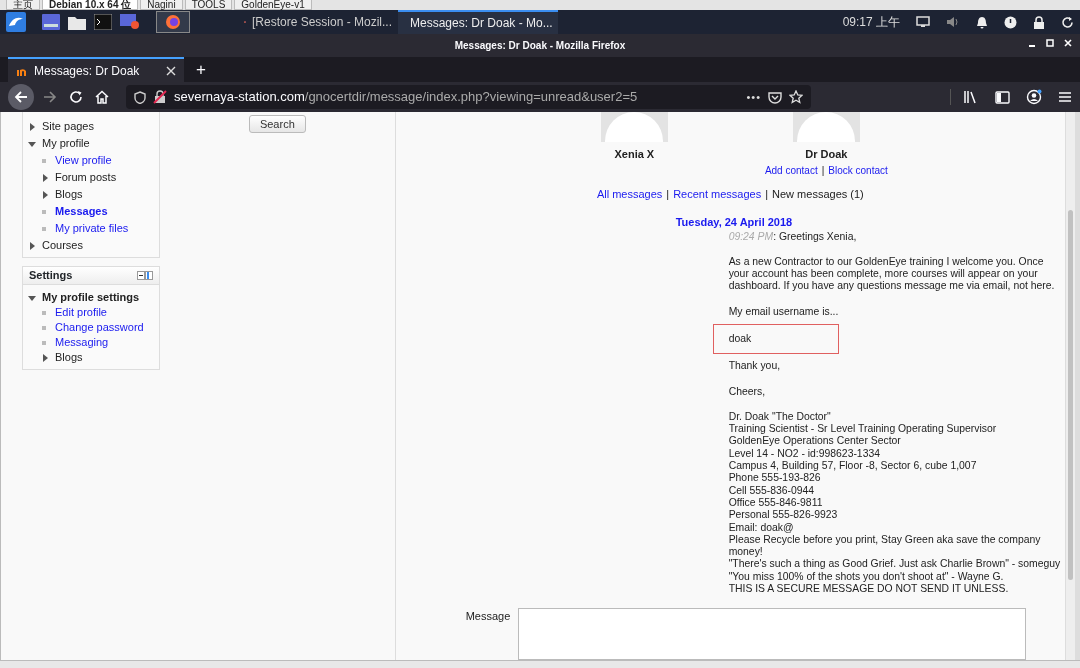 Image resolution: width=1080 pixels, height=668 pixels. Describe the element at coordinates (734, 222) in the screenshot. I see `date-heading: Tuesday, 24 April 2018` at that location.